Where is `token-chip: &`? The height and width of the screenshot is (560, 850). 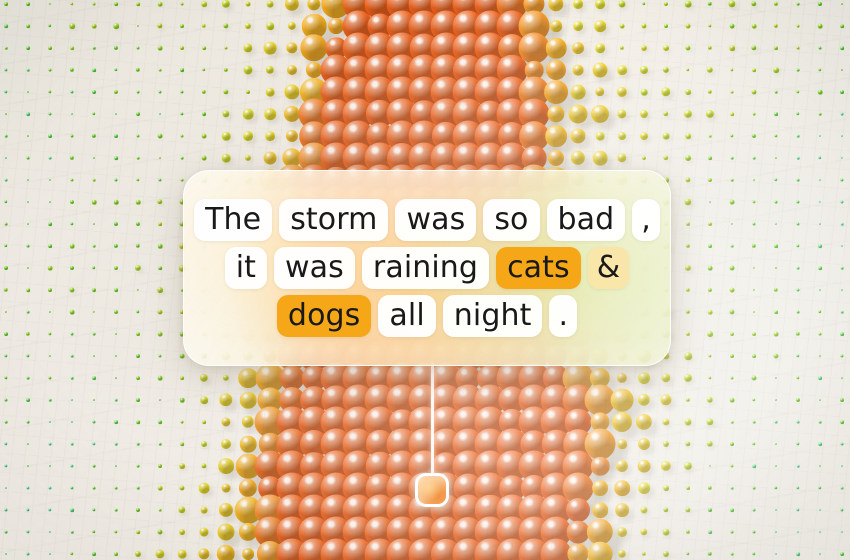 token-chip: & is located at coordinates (608, 268).